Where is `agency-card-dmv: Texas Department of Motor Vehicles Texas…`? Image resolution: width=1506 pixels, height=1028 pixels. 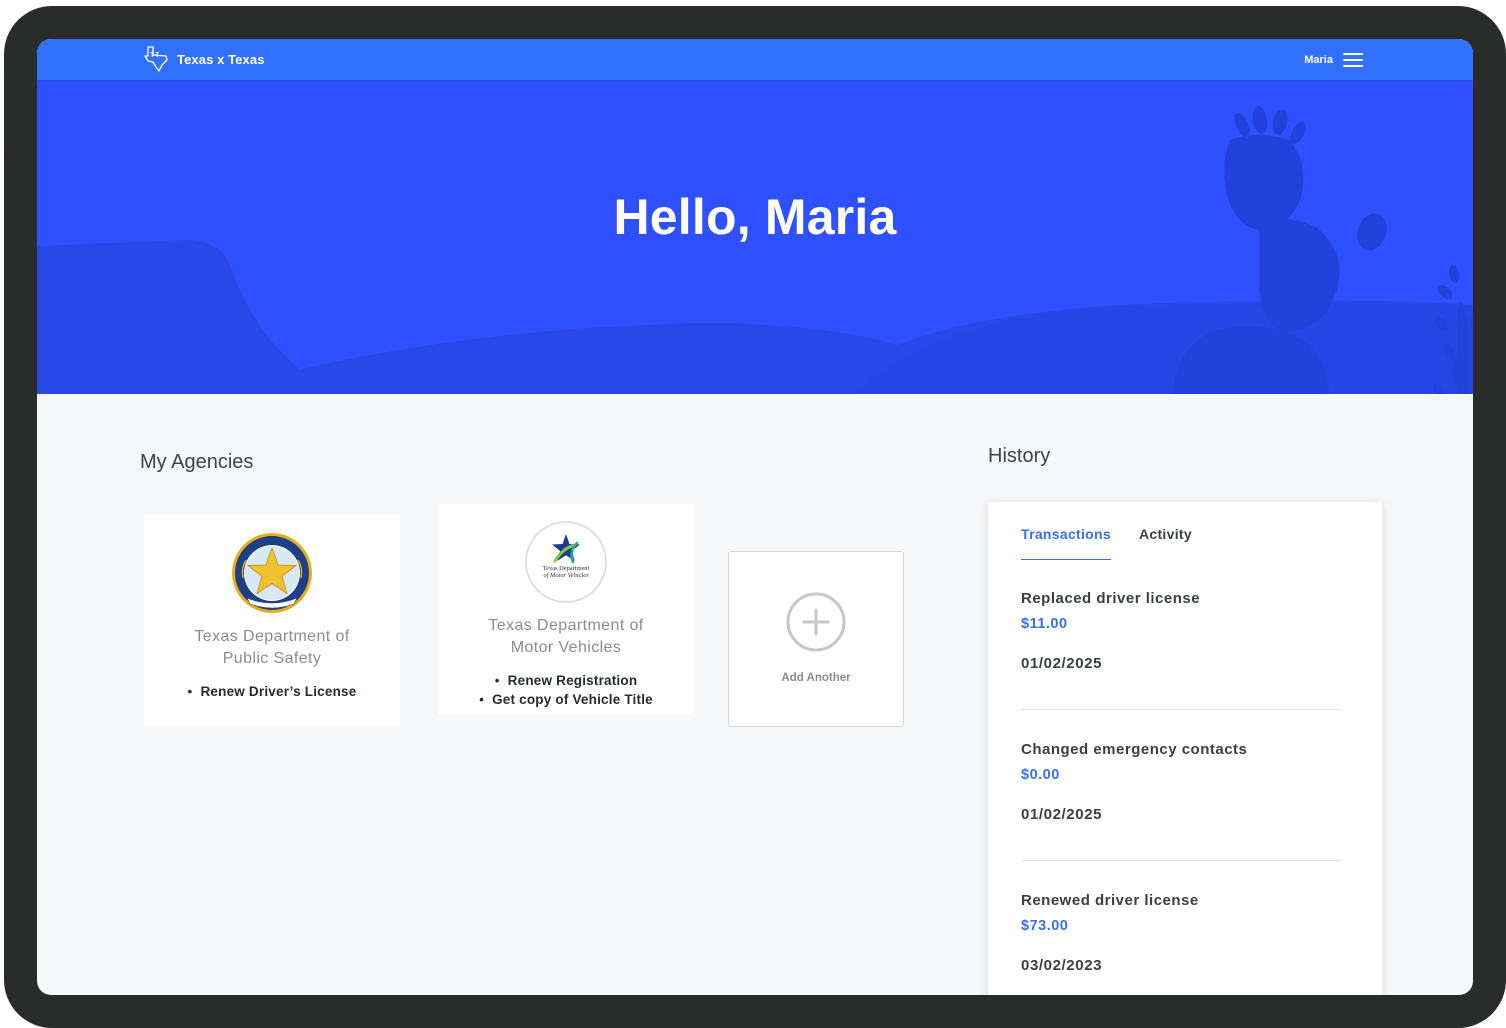 agency-card-dmv: Texas Department of Motor Vehicles Texas… is located at coordinates (566, 609).